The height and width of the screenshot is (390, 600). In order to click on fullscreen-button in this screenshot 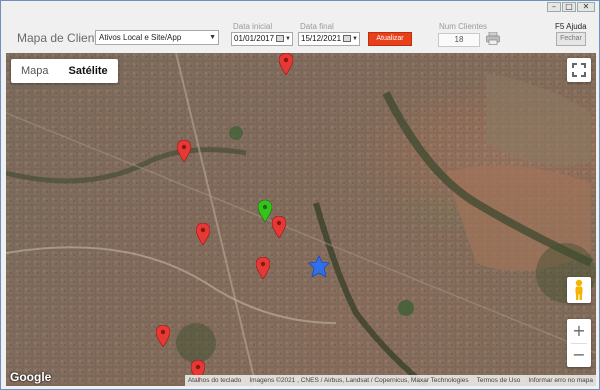, I will do `click(579, 70)`.